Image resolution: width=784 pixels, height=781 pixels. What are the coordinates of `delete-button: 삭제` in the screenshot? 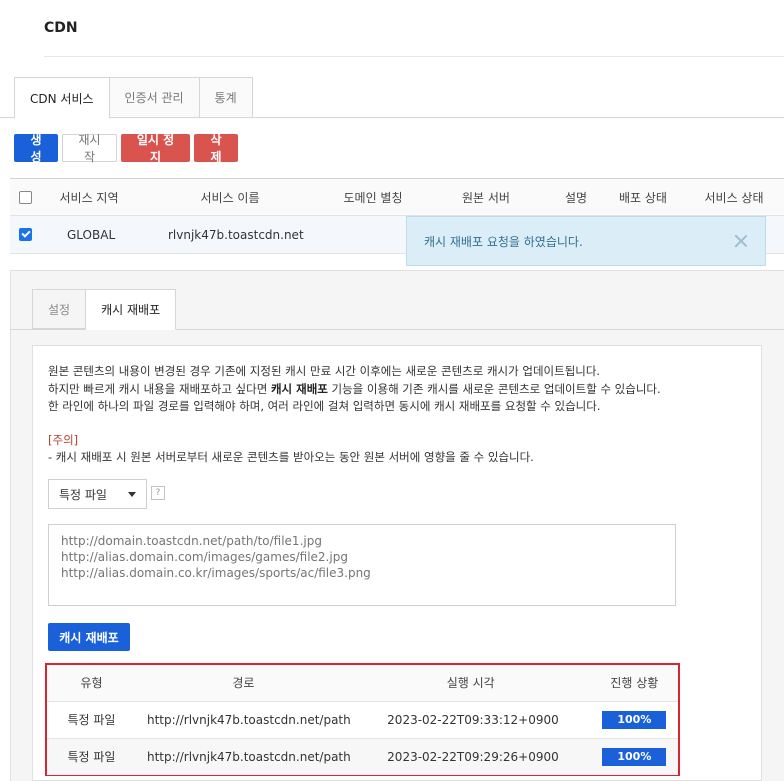 It's located at (216, 148).